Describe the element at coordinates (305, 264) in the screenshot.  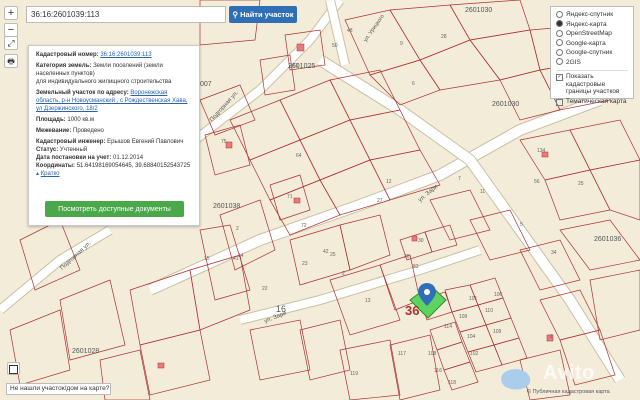
I see `parcel-number: 23` at that location.